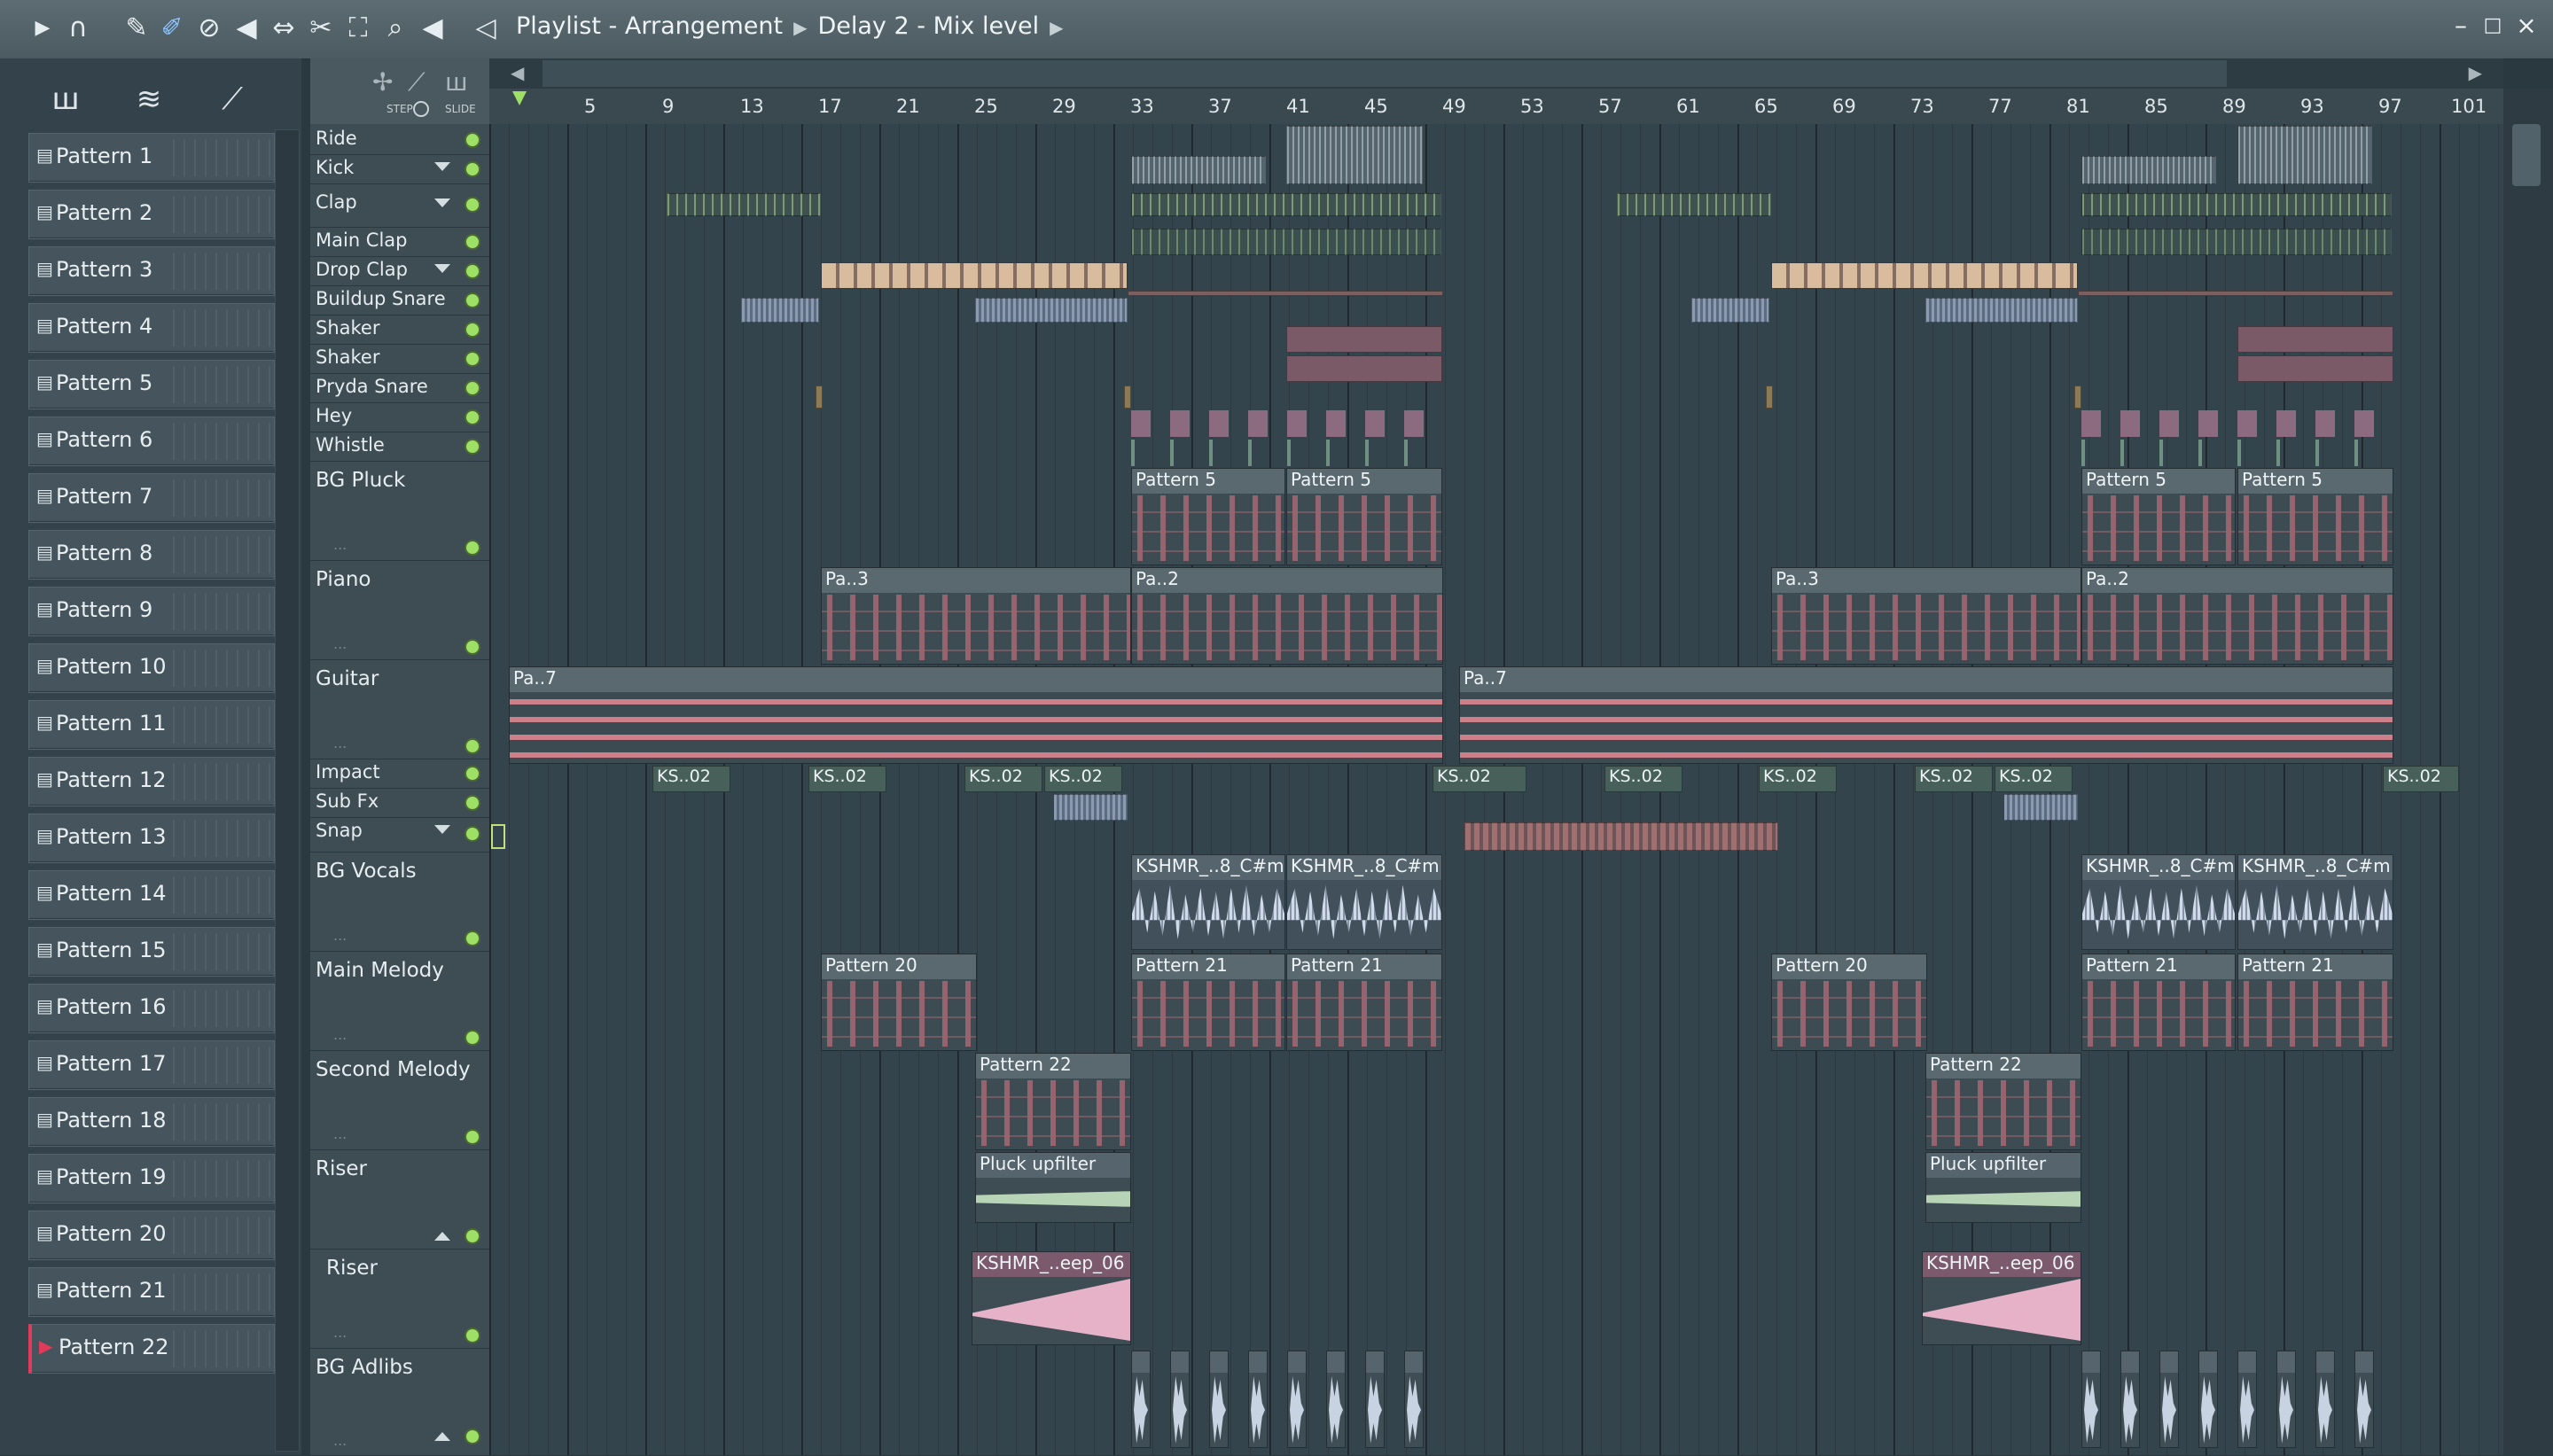  What do you see at coordinates (1769, 397) in the screenshot?
I see `clip-pryda-snare` at bounding box center [1769, 397].